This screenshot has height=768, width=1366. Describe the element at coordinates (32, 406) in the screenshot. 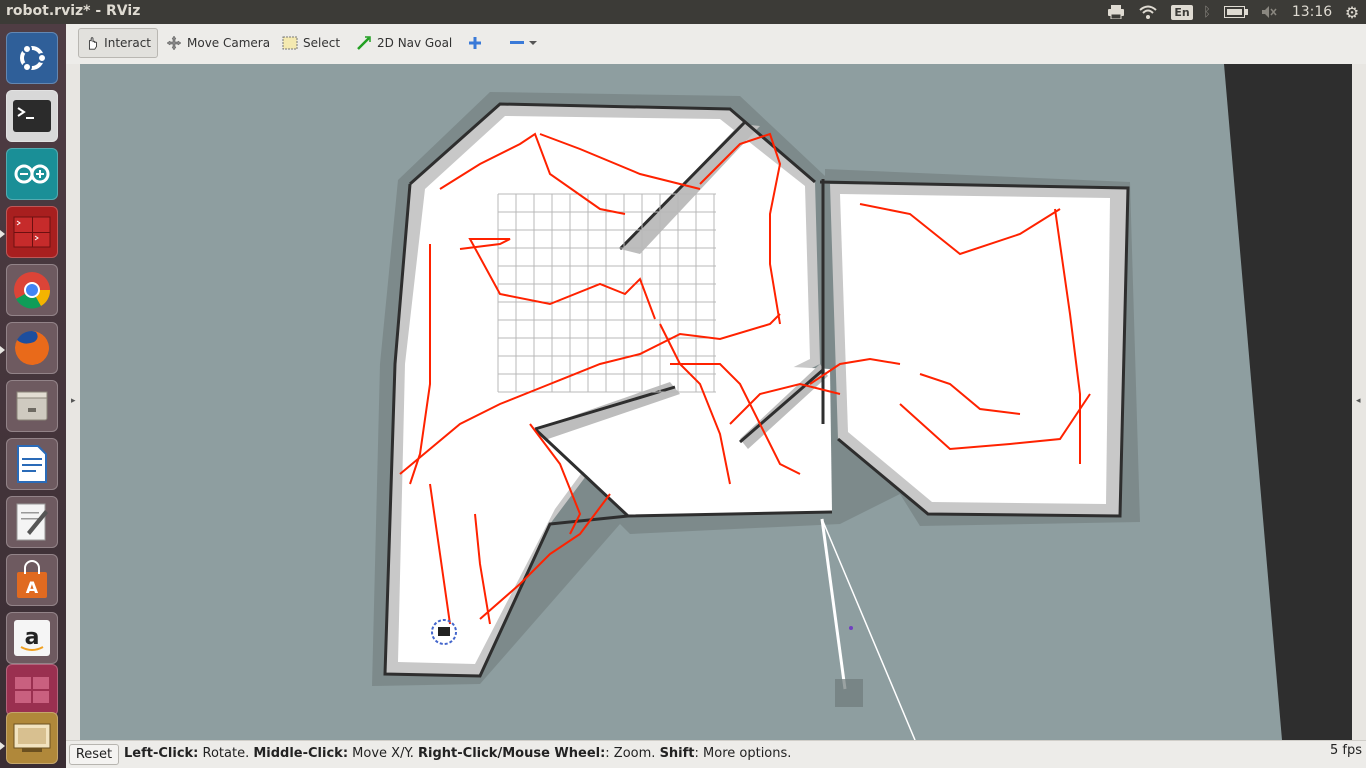

I see `file-cabinet-icon` at that location.